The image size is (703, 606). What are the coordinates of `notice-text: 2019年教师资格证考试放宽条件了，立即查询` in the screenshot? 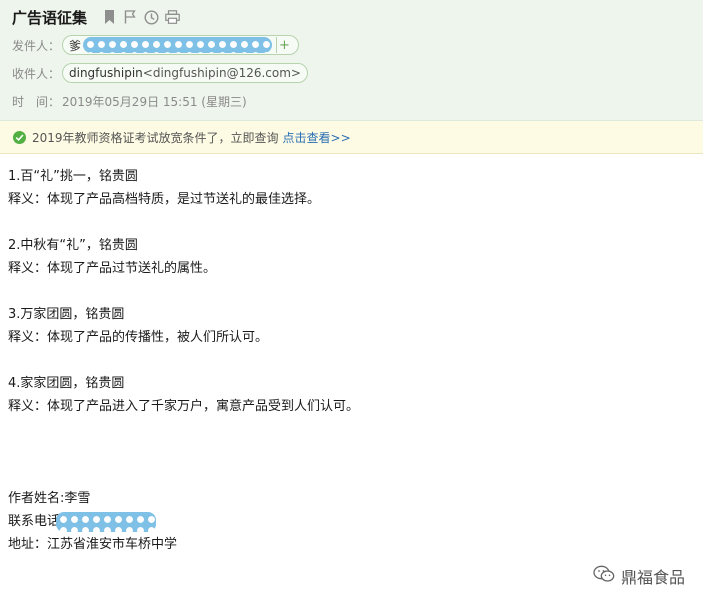 It's located at (155, 137).